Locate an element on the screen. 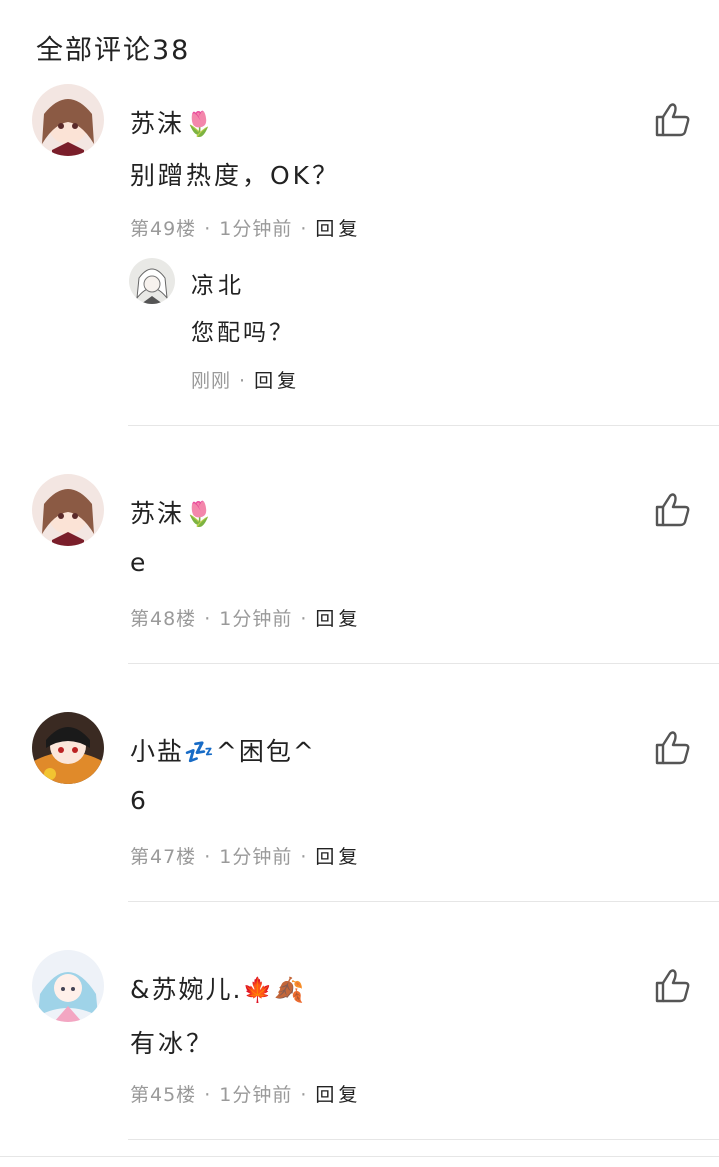 The width and height of the screenshot is (719, 1167). comments-header-title: 全部评论38 is located at coordinates (113, 50).